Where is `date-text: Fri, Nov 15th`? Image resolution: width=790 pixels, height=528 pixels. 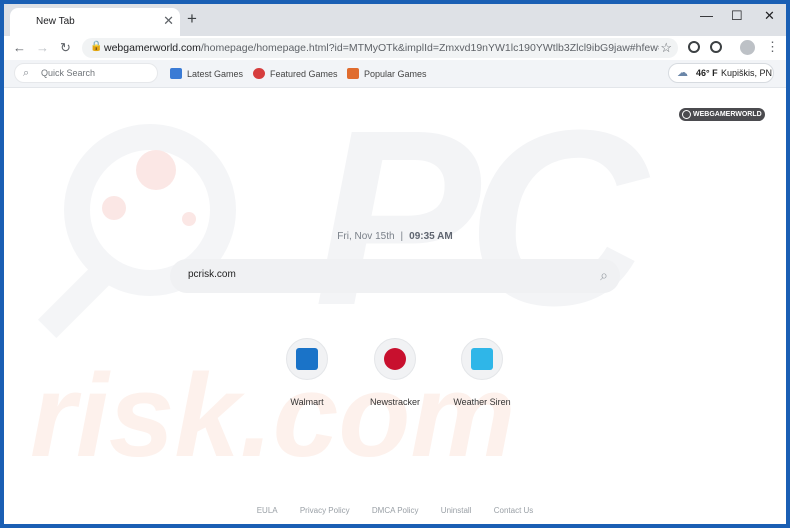
date-text: Fri, Nov 15th is located at coordinates (366, 236).